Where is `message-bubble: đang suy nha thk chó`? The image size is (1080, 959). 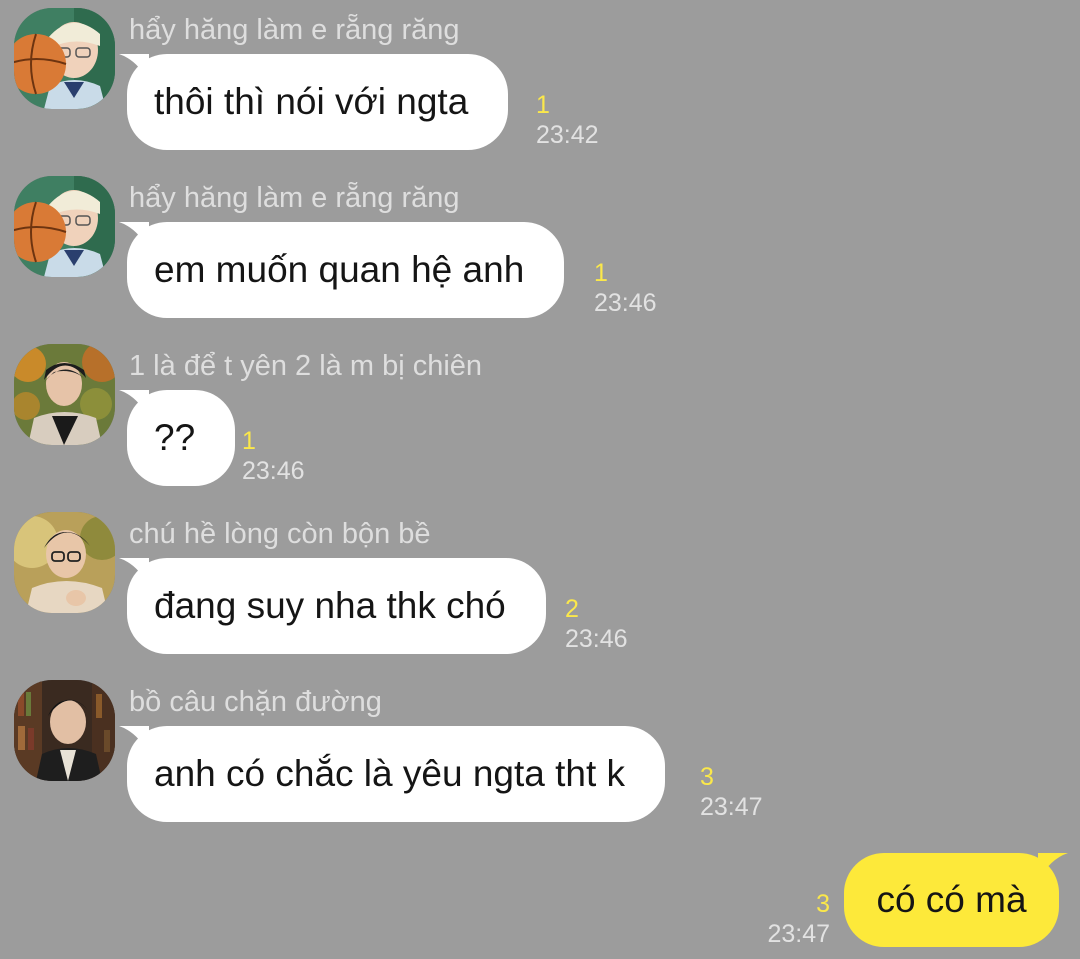
message-bubble: đang suy nha thk chó is located at coordinates (332, 606).